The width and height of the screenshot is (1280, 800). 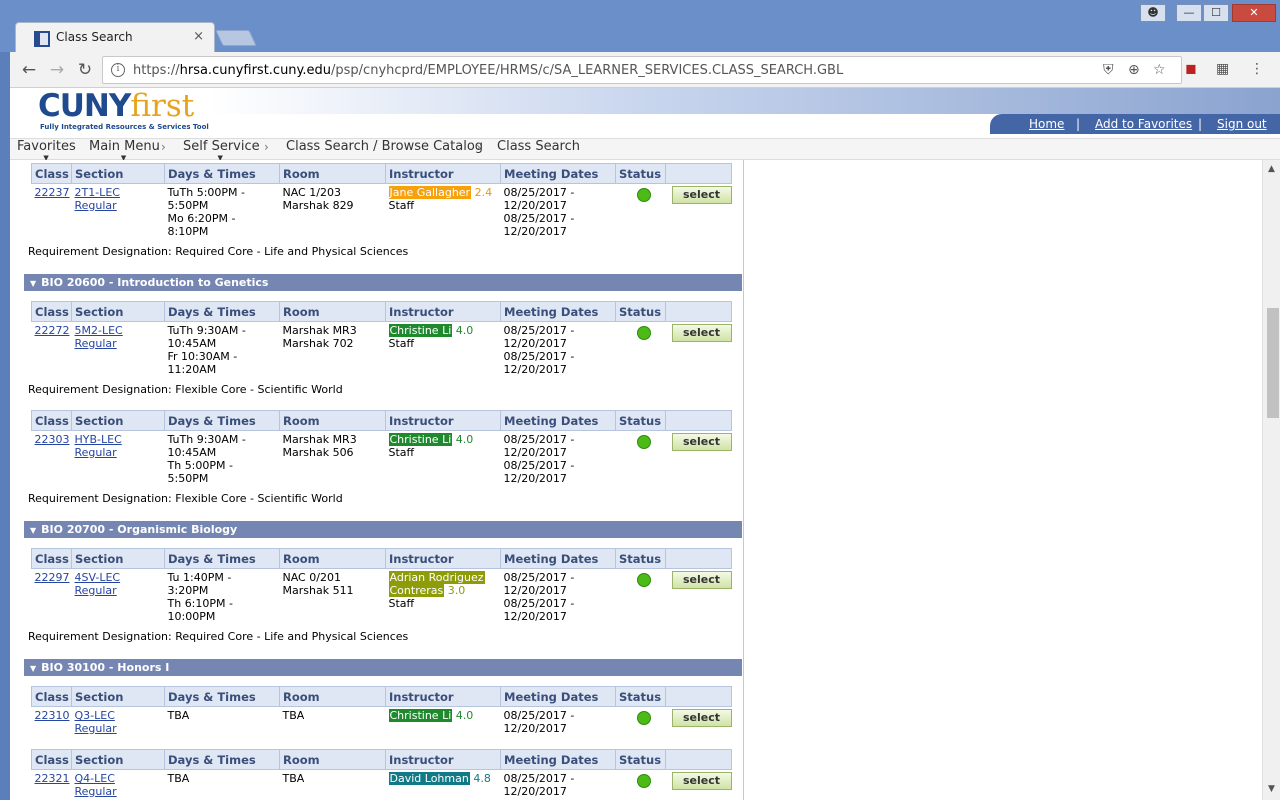 I want to click on scroll-up-icon: ▲, so click(x=1271, y=169).